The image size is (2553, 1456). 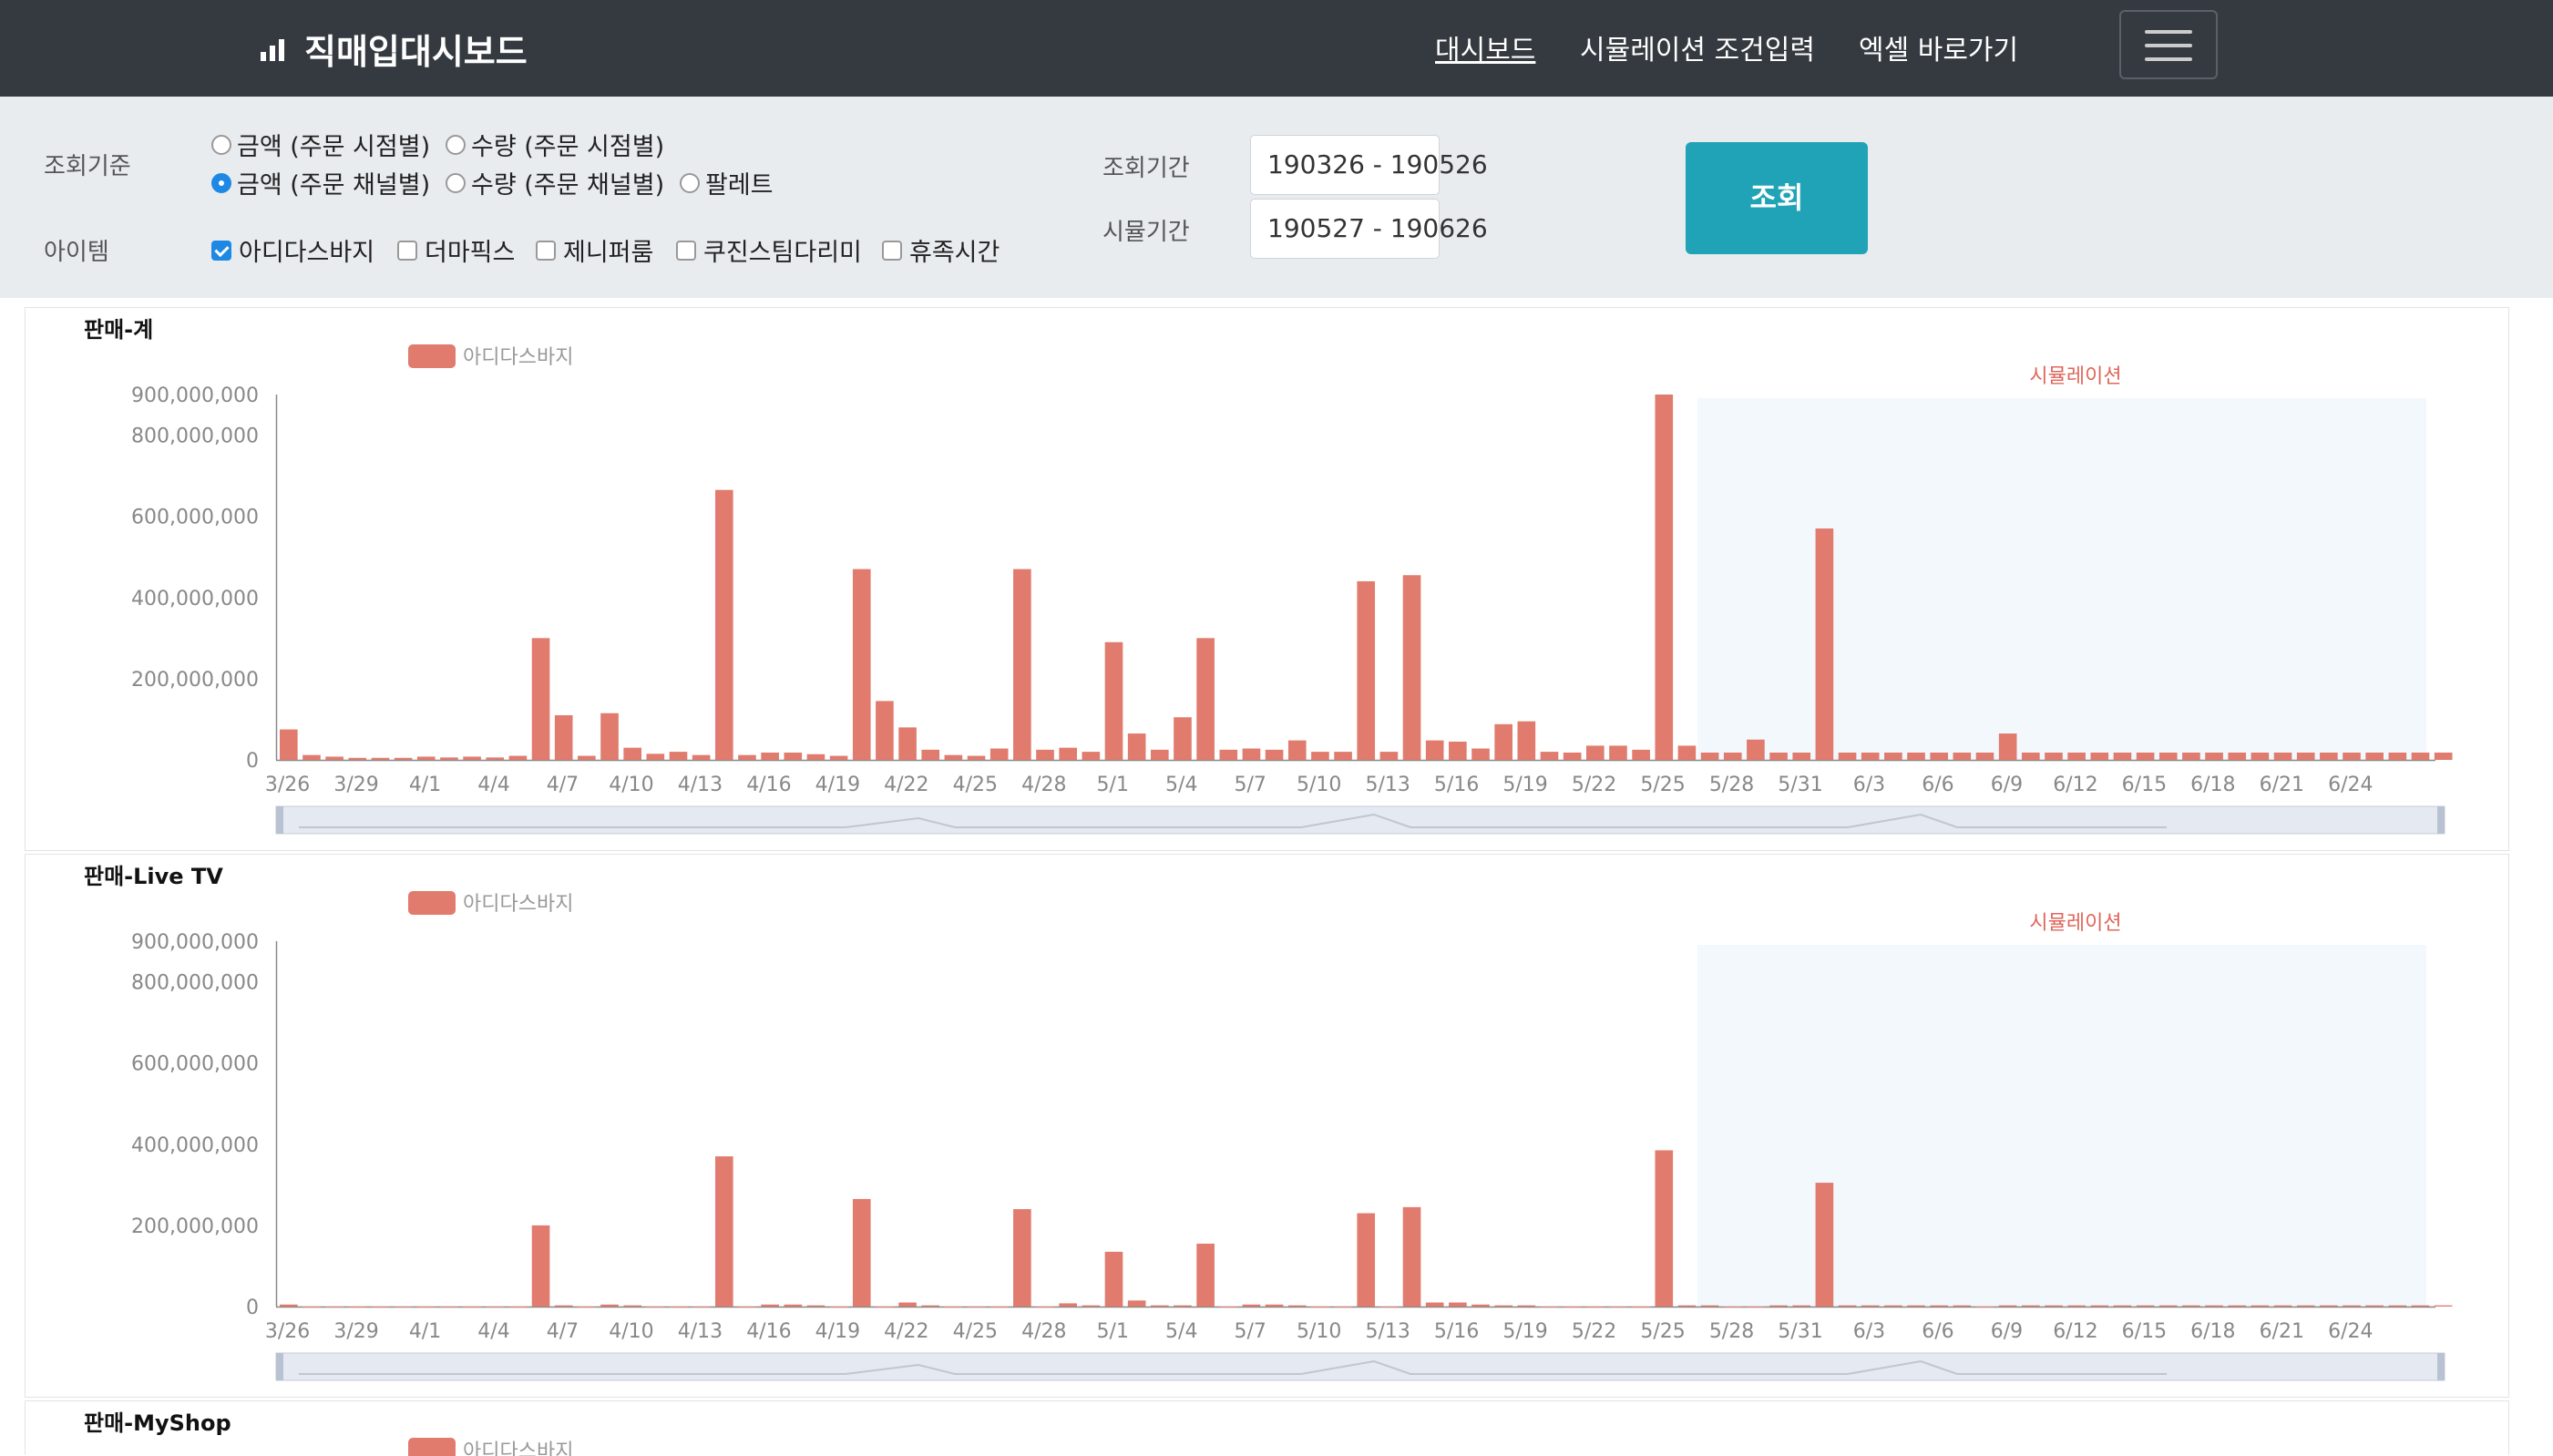 I want to click on query-period-input: 190326 - 190526, so click(x=1369, y=165).